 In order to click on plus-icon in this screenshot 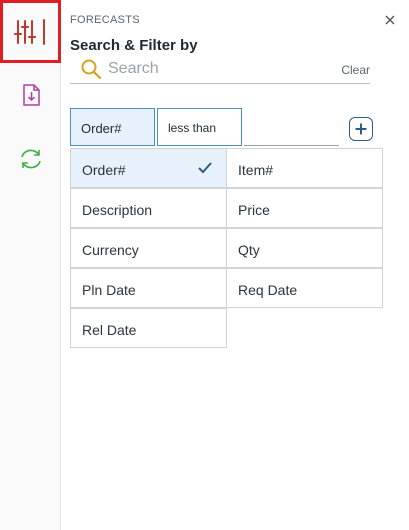, I will do `click(361, 129)`.